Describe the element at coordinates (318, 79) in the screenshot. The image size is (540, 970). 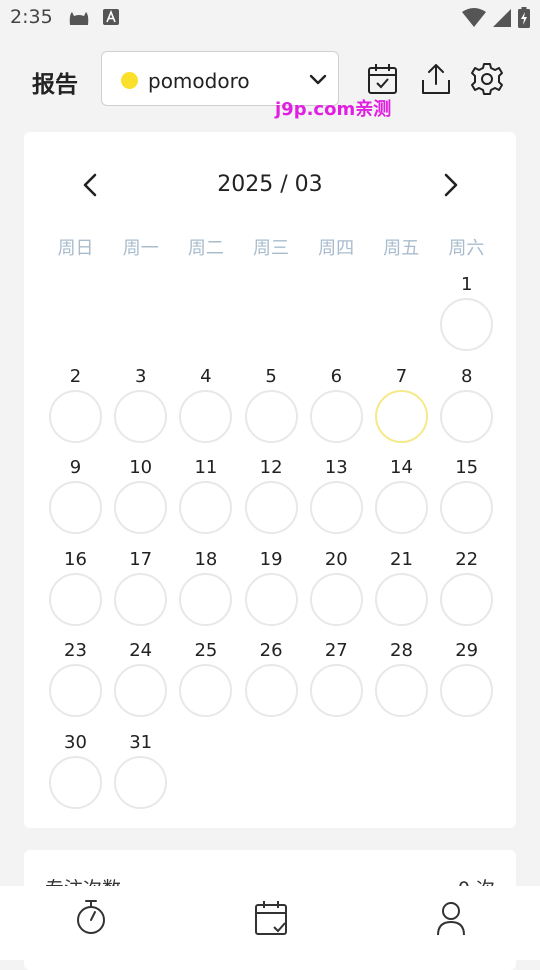
I see `chevron-down-icon` at that location.